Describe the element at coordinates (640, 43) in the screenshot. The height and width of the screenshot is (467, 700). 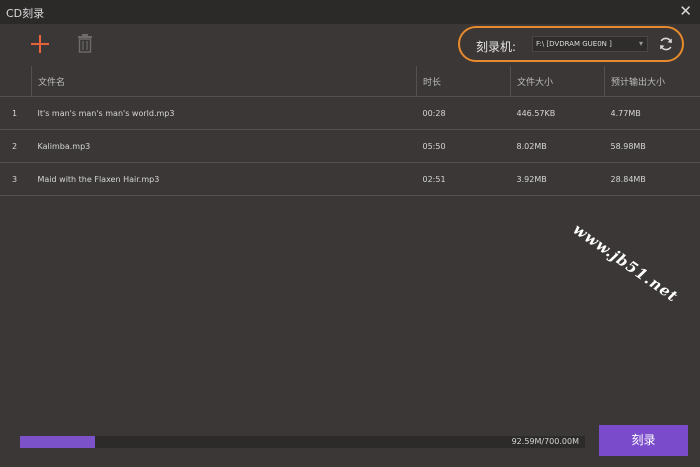
I see `chevron-down-icon: ▾` at that location.